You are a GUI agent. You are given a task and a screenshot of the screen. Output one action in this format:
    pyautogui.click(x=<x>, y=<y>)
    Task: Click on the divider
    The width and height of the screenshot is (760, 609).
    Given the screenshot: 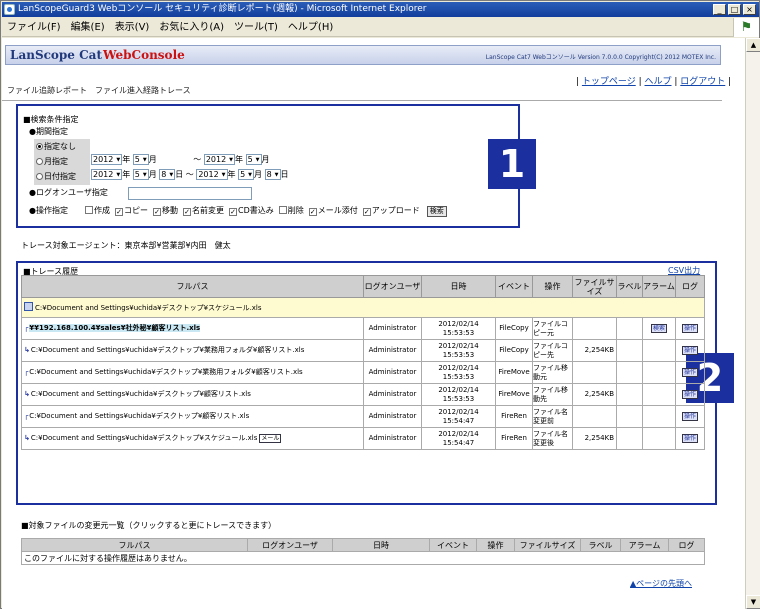 What is the action you would take?
    pyautogui.click(x=362, y=100)
    